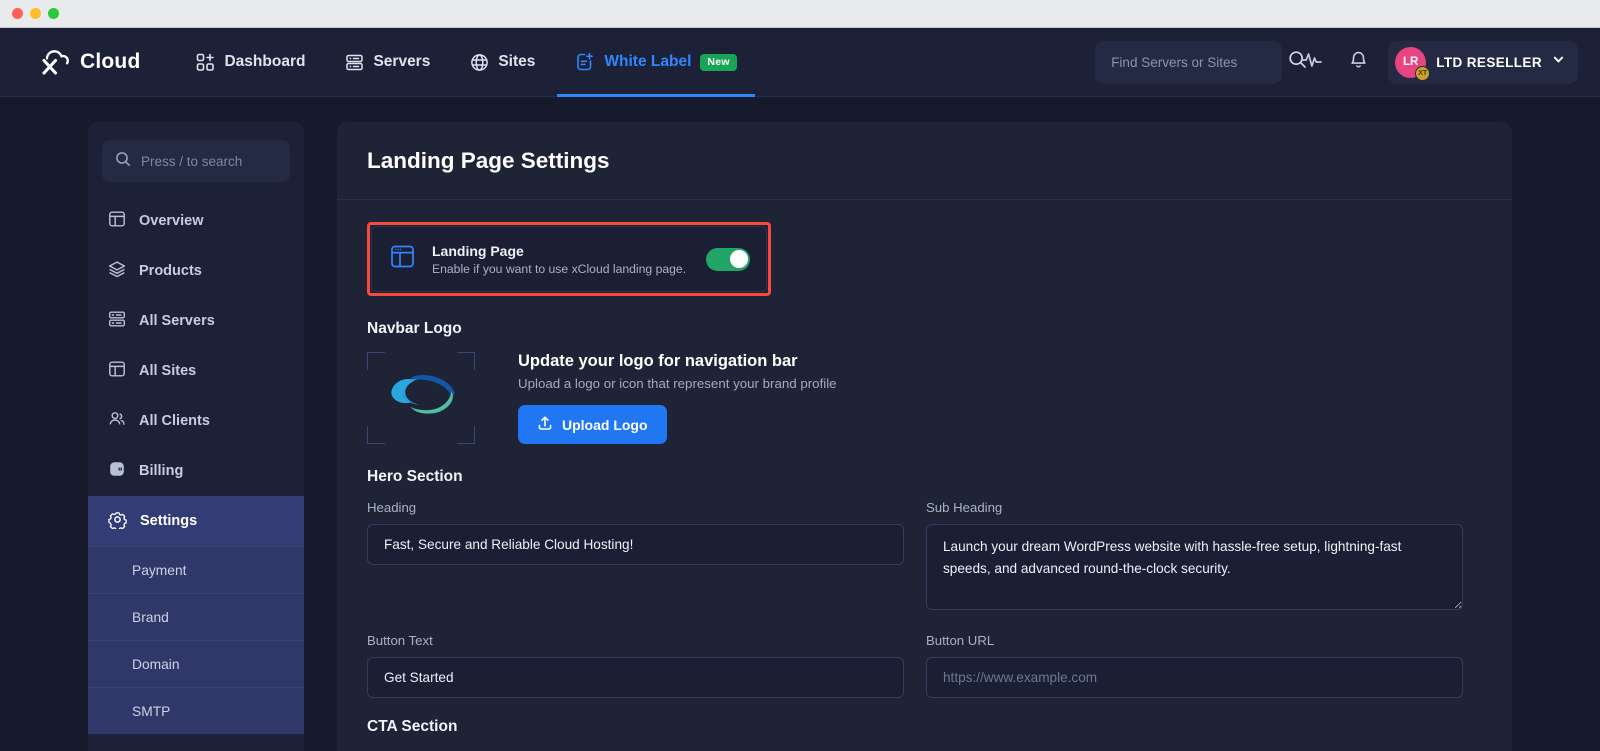 The height and width of the screenshot is (751, 1600). What do you see at coordinates (123, 161) in the screenshot?
I see `search-icon` at bounding box center [123, 161].